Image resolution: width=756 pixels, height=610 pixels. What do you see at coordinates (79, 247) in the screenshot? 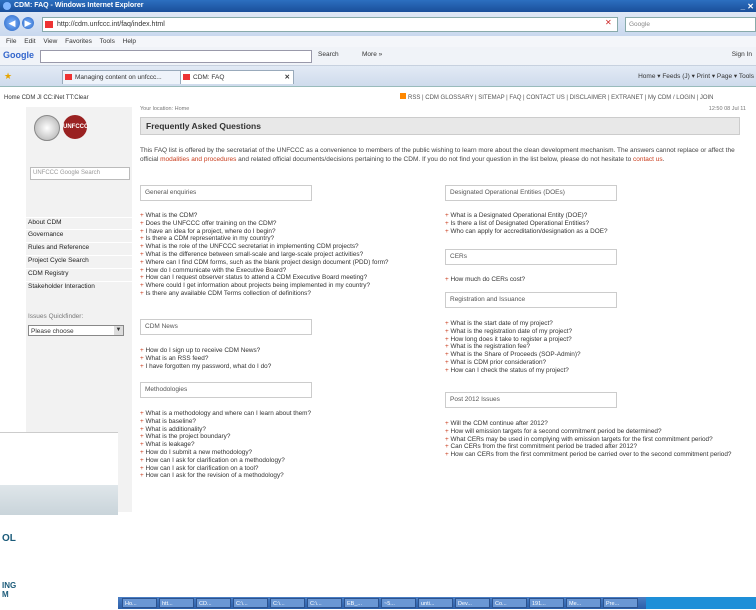
I see `sidebar-item-rules: Rules and Reference` at bounding box center [79, 247].